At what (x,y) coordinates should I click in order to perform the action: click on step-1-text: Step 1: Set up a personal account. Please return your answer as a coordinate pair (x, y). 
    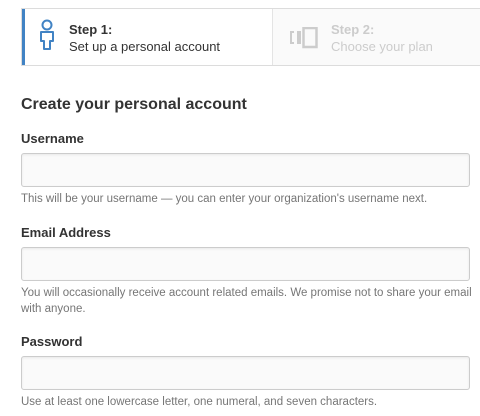
    Looking at the image, I should click on (144, 38).